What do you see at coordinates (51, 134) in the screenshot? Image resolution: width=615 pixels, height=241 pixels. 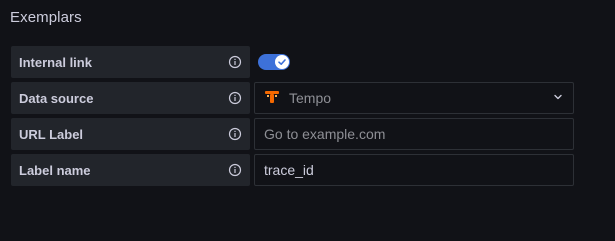 I see `url-label-label: URL Label` at bounding box center [51, 134].